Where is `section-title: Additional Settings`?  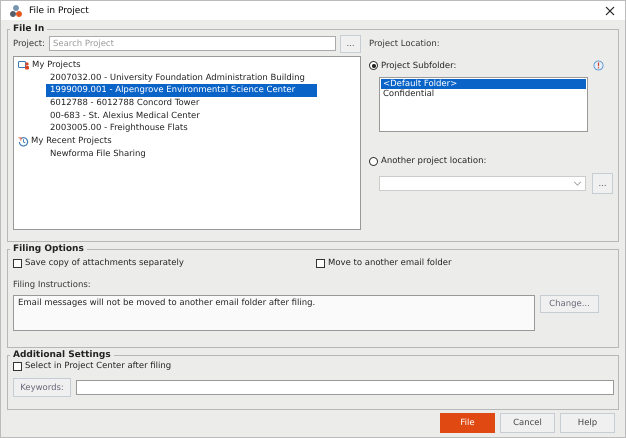 section-title: Additional Settings is located at coordinates (62, 355).